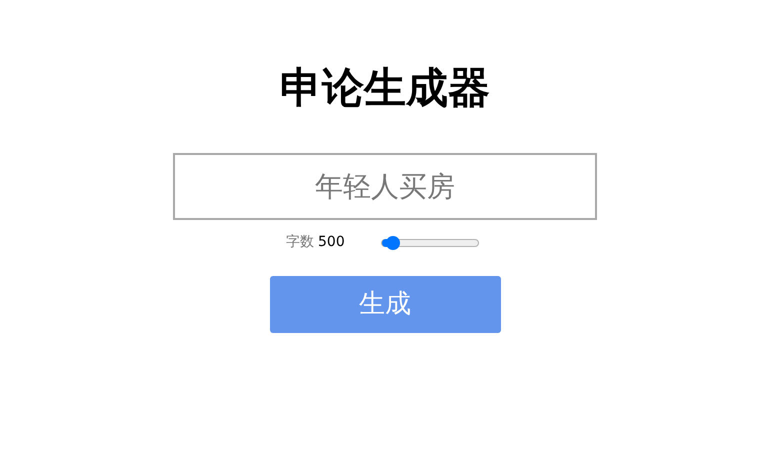 The height and width of the screenshot is (466, 770). What do you see at coordinates (393, 243) in the screenshot?
I see `slider-thumb` at bounding box center [393, 243].